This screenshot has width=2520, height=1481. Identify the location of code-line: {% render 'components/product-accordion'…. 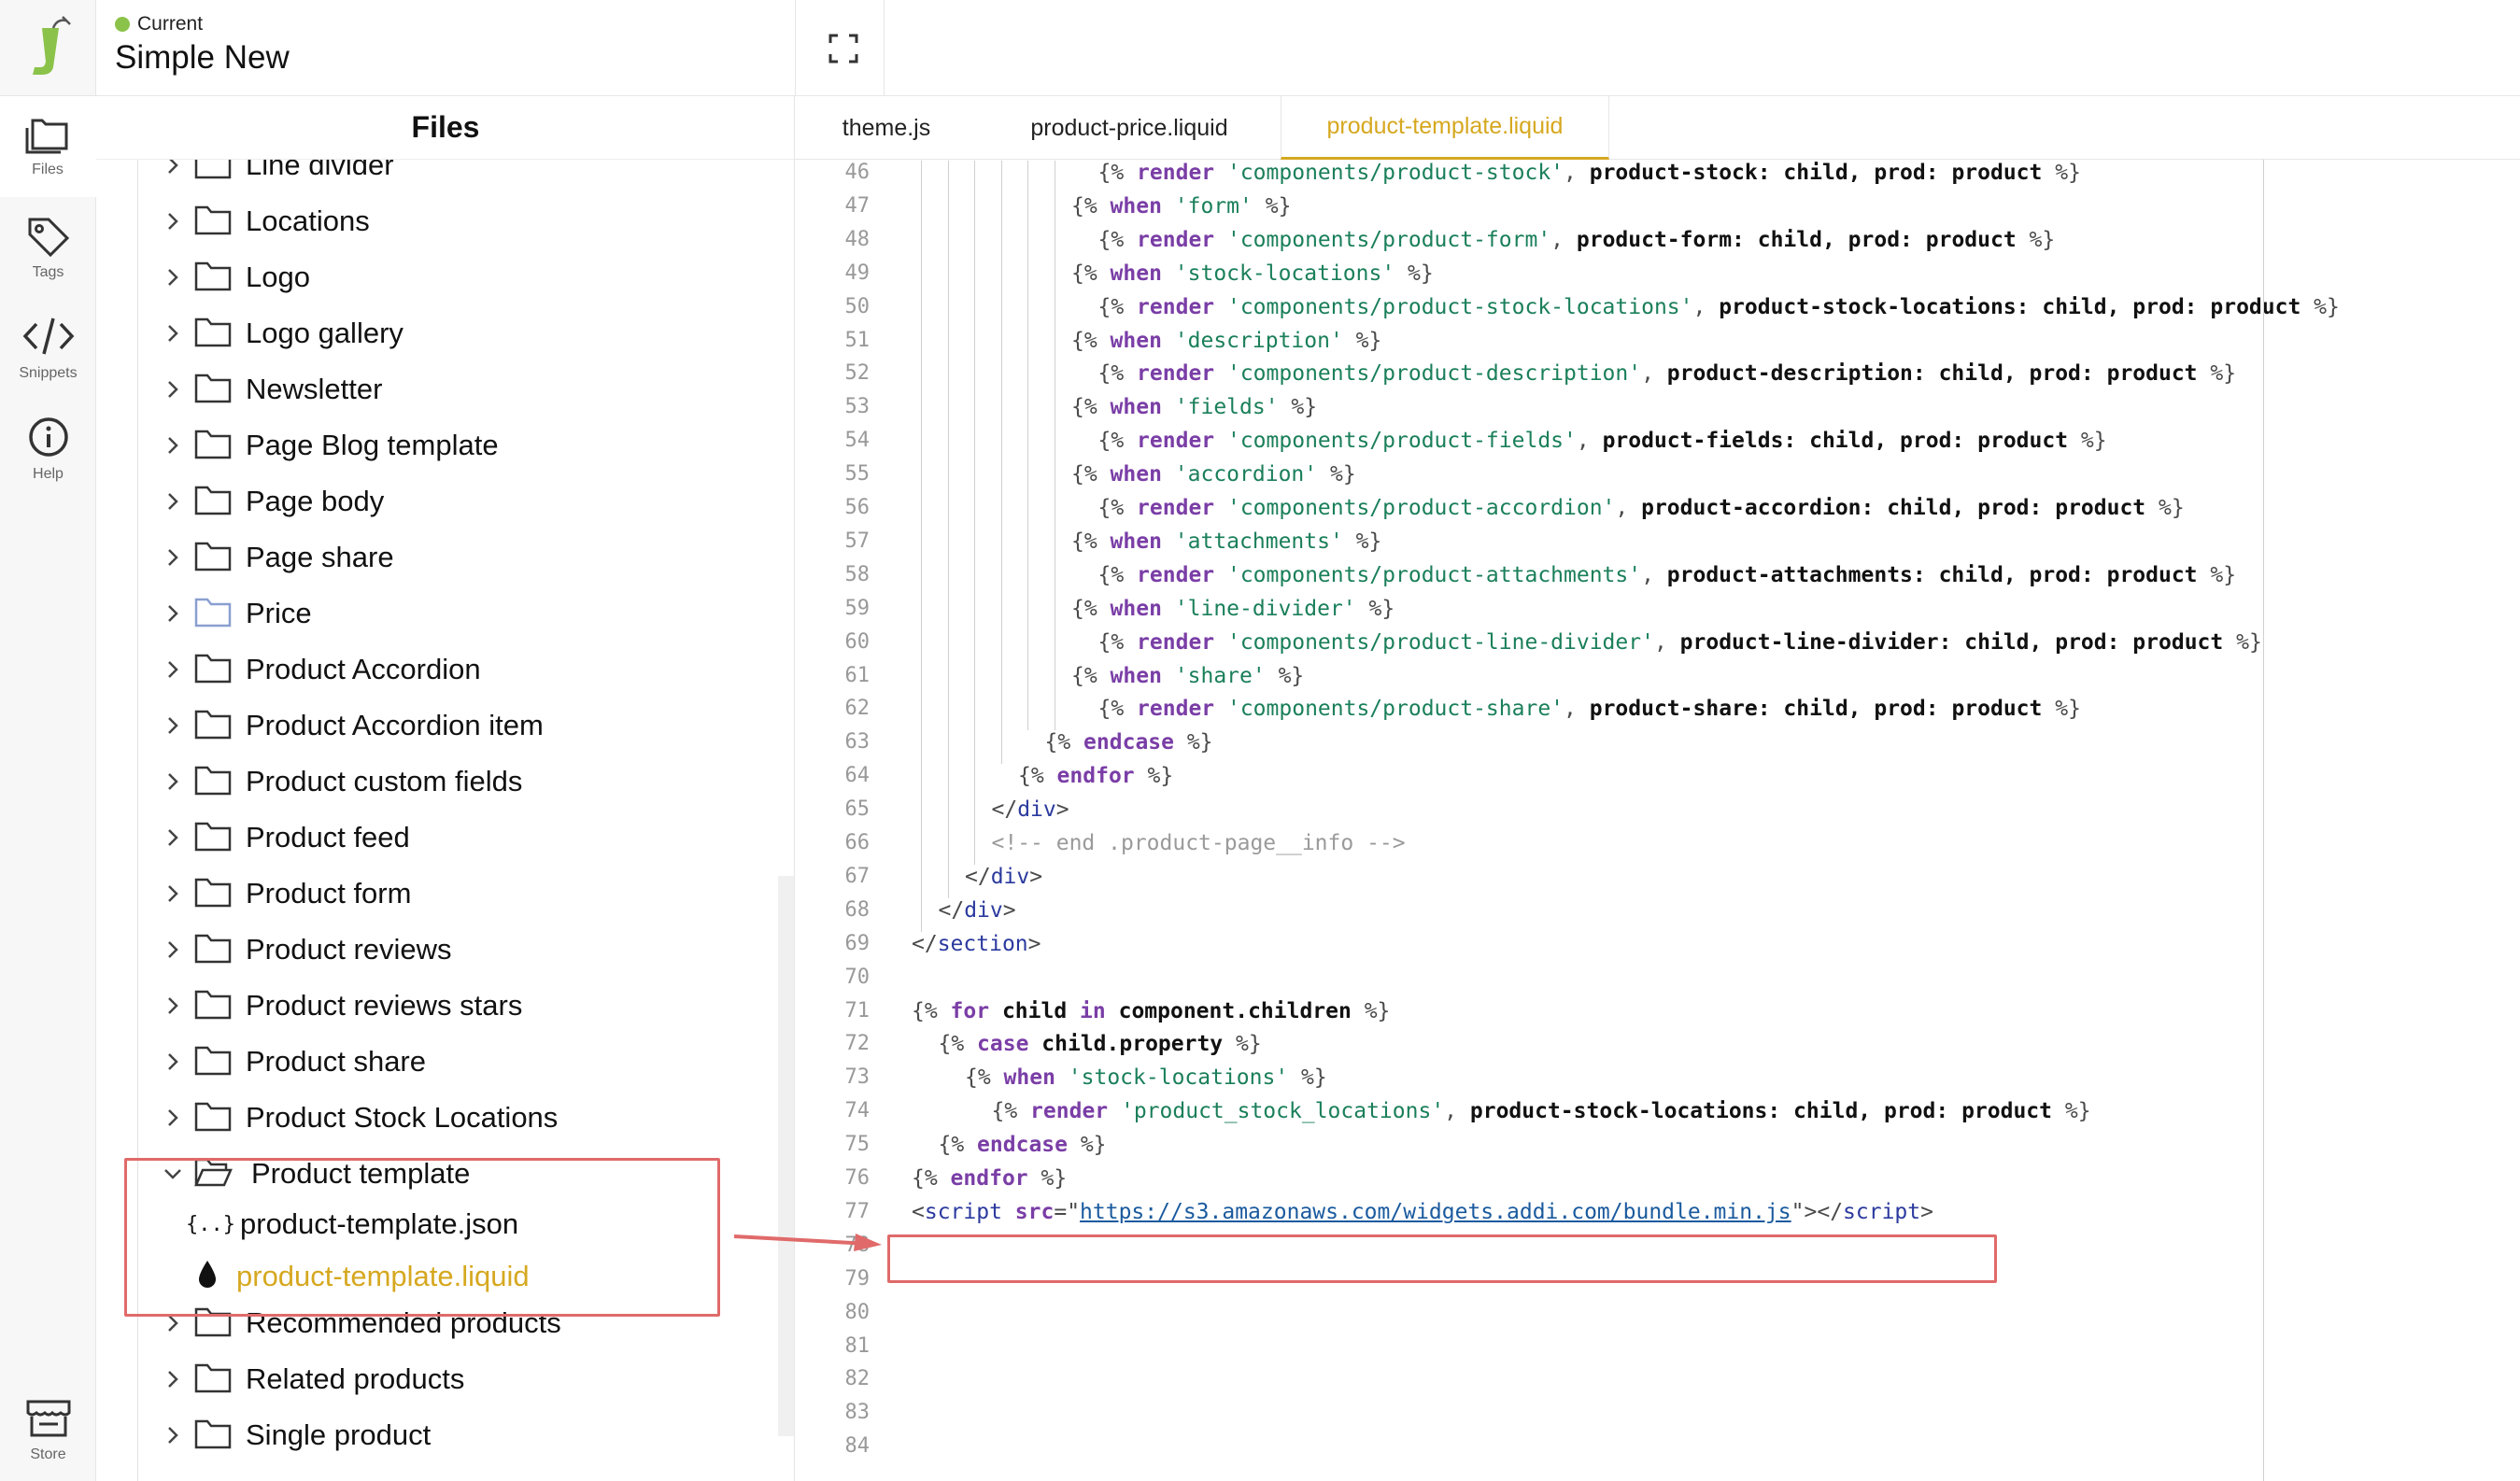
(1641, 508).